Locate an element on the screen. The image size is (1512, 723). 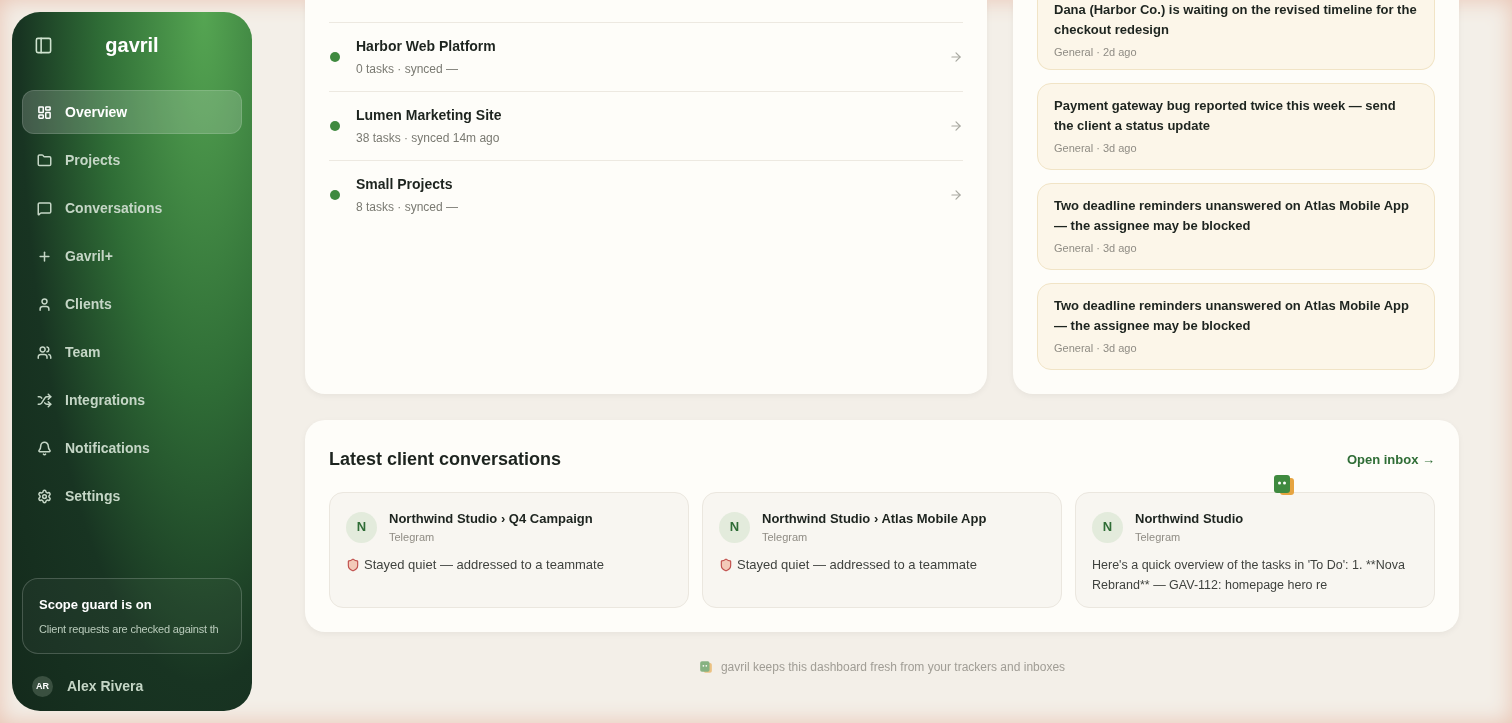
brand-logo: gavril is located at coordinates (132, 45).